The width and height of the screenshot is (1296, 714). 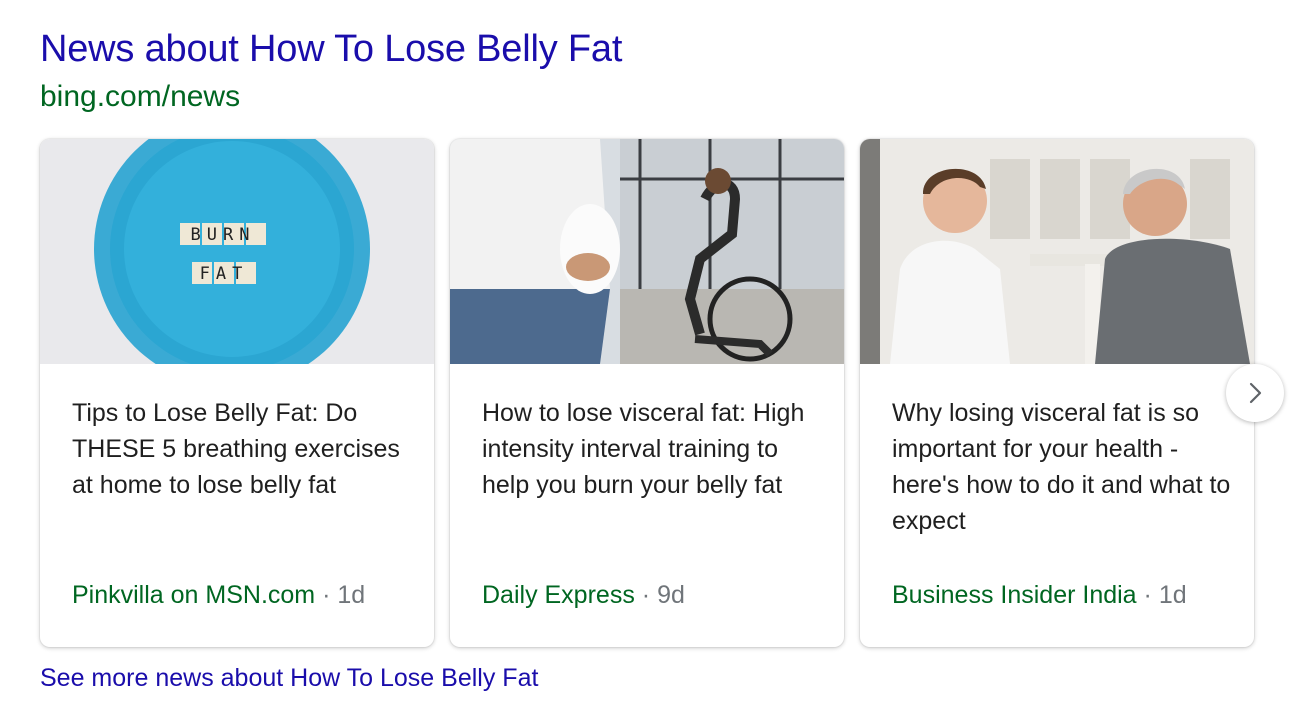 I want to click on news-card-source: Pinkvilla on MSN.com, so click(x=194, y=595).